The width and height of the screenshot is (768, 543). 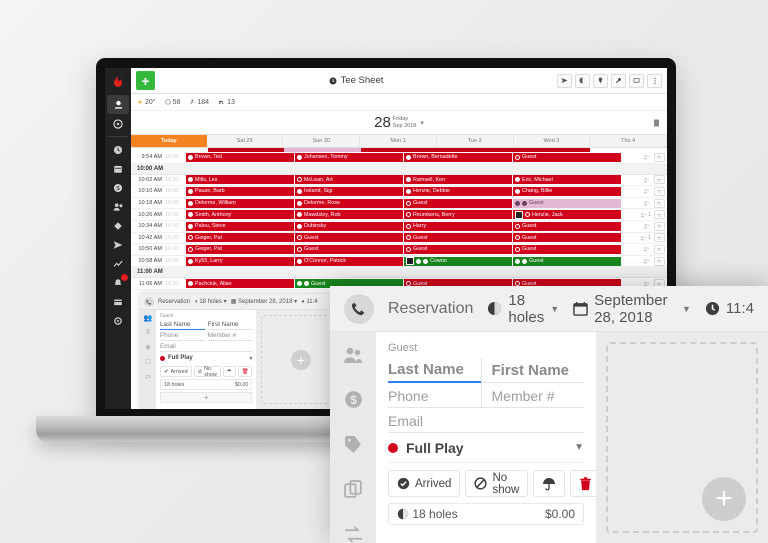 What do you see at coordinates (176, 371) in the screenshot?
I see `mini-arrived-button: ✔ Arrived` at bounding box center [176, 371].